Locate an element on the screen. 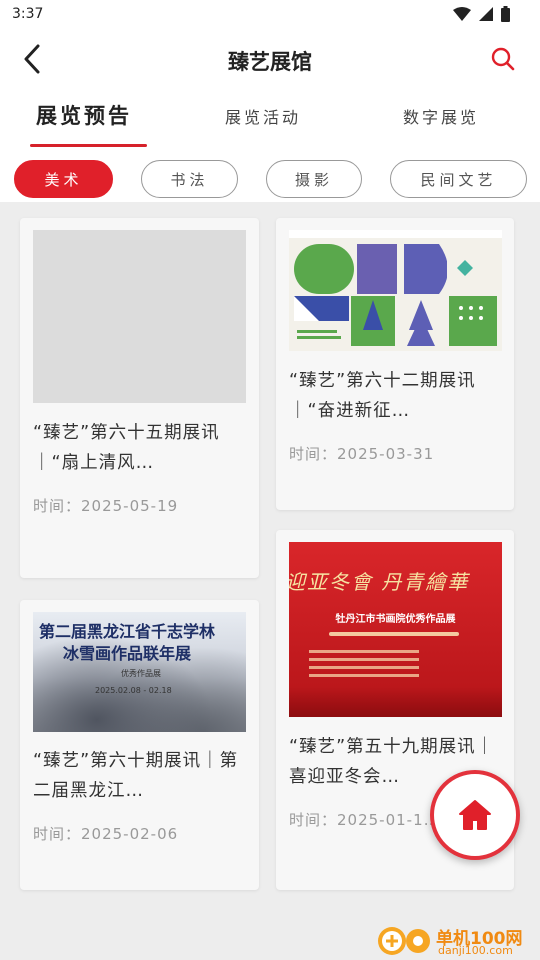 The image size is (540, 960). category-filter-bar: 美术 书法 摄影 民间文艺 is located at coordinates (270, 181).